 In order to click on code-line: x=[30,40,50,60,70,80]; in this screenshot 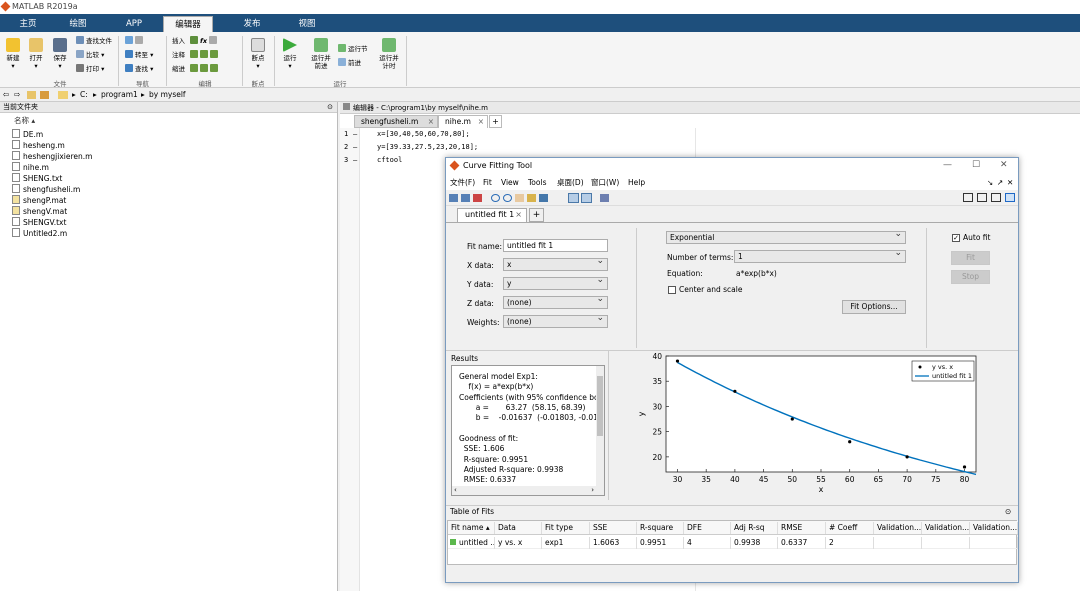, I will do `click(423, 134)`.